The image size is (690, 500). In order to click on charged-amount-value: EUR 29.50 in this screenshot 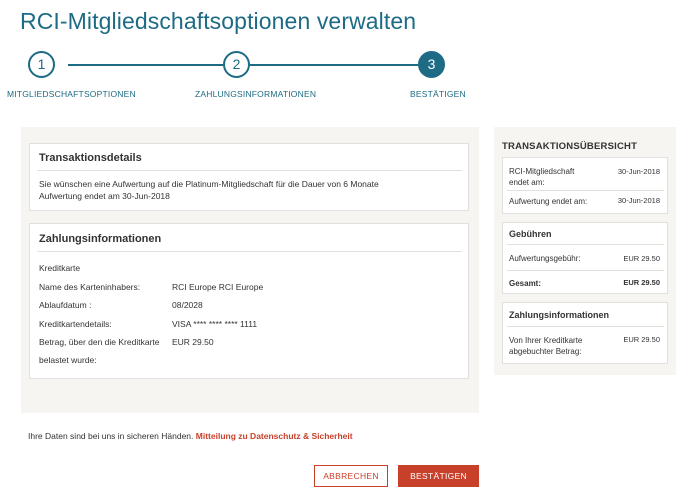, I will do `click(193, 342)`.